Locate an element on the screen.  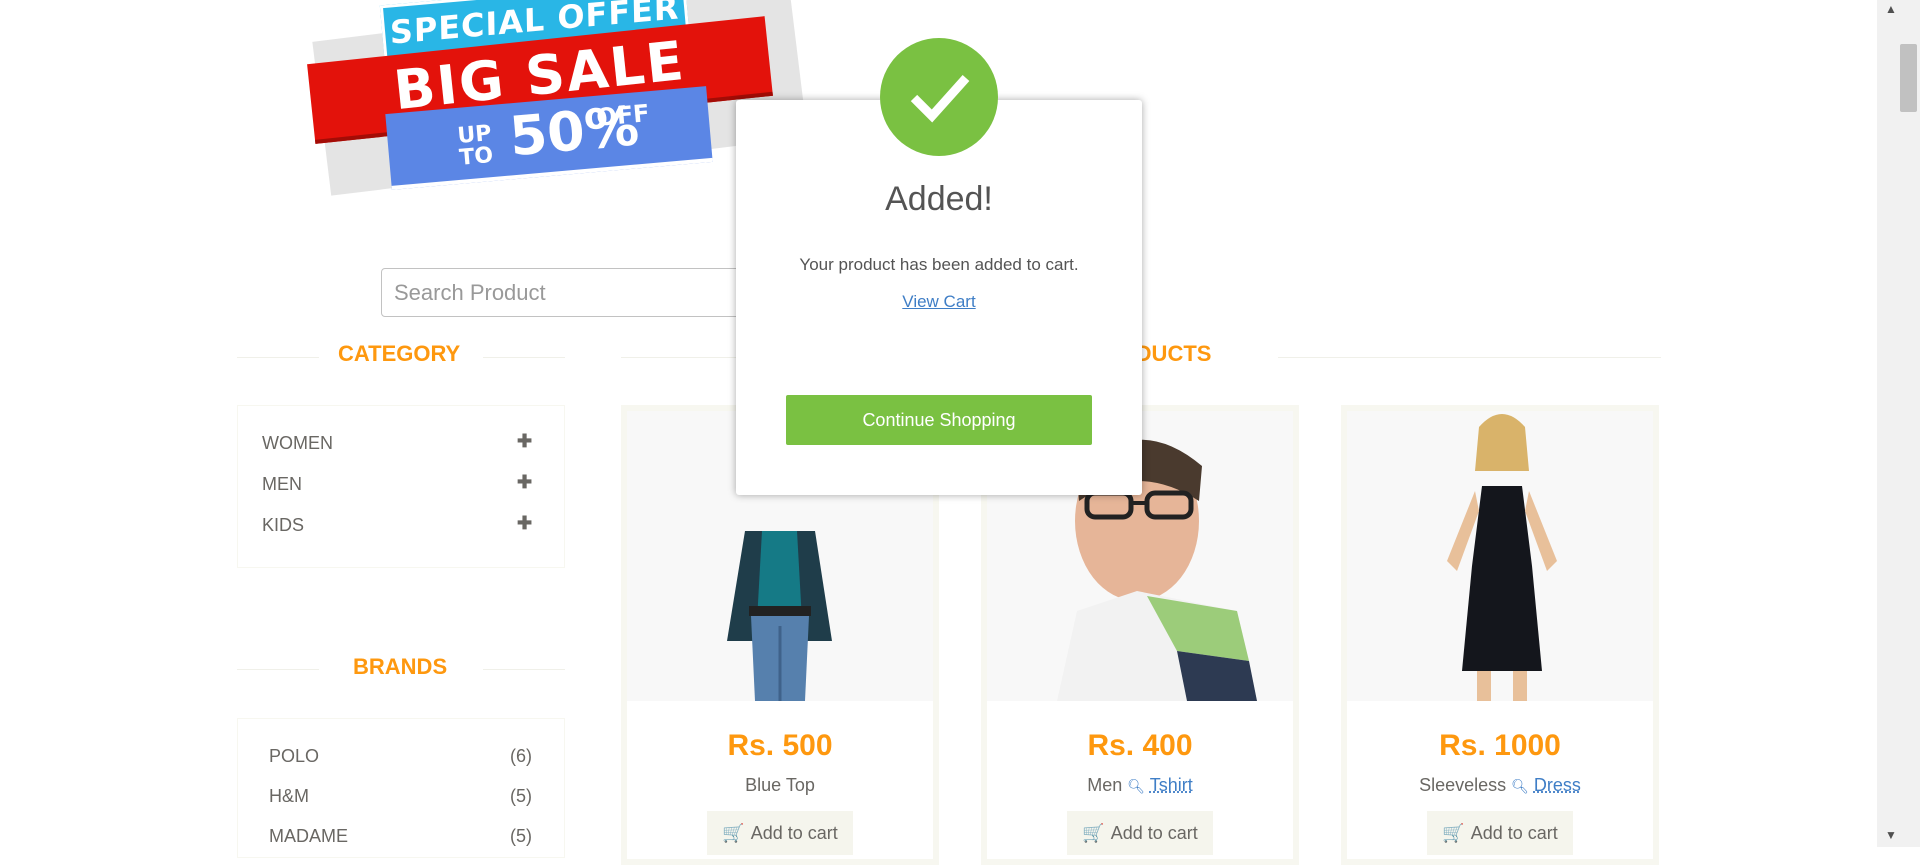
scrollbar-thumb is located at coordinates (1908, 78).